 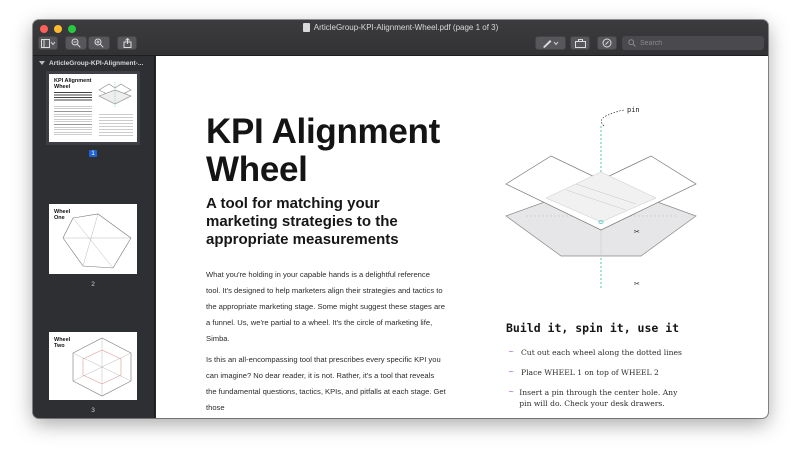 I want to click on zoom-in-button, so click(x=99, y=43).